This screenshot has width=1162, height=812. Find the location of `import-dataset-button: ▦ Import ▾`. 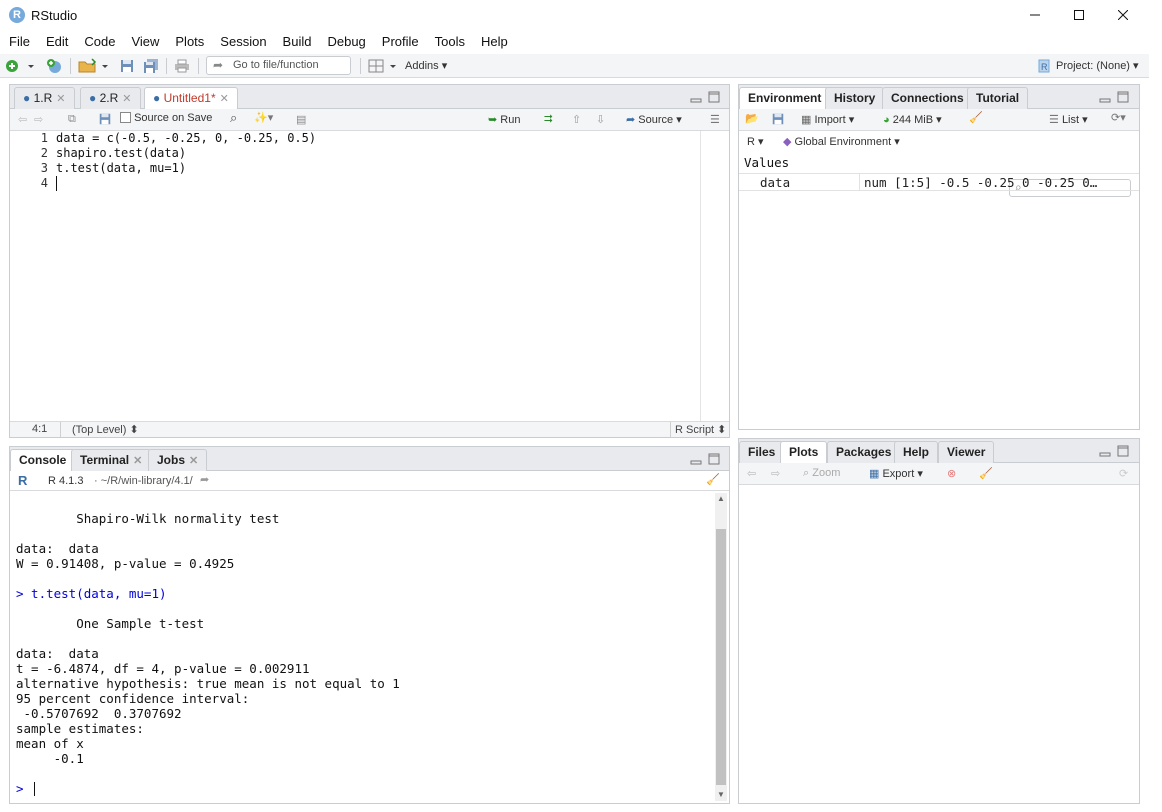

import-dataset-button: ▦ Import ▾ is located at coordinates (827, 119).